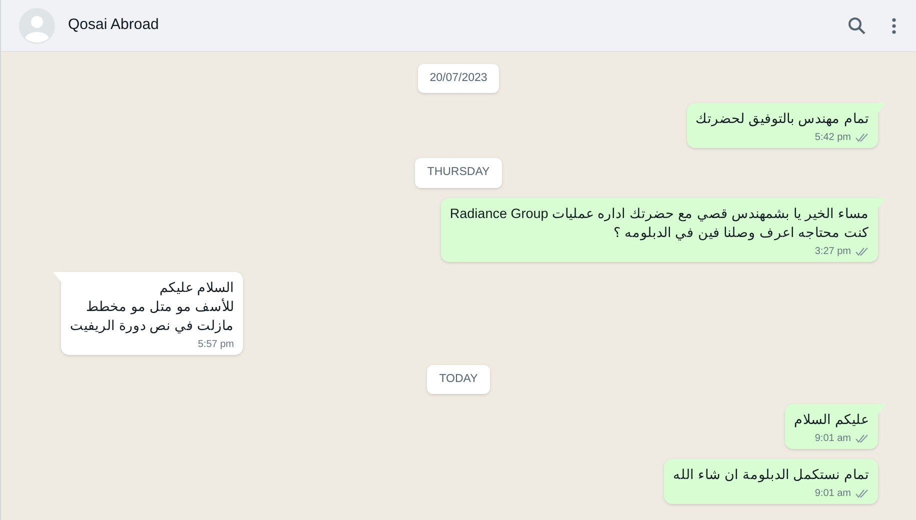 The height and width of the screenshot is (520, 916). I want to click on message-text: مساء الخير يا بشمهندس قصي مع حضرتك اداره عمليات Radiance Group, so click(659, 213).